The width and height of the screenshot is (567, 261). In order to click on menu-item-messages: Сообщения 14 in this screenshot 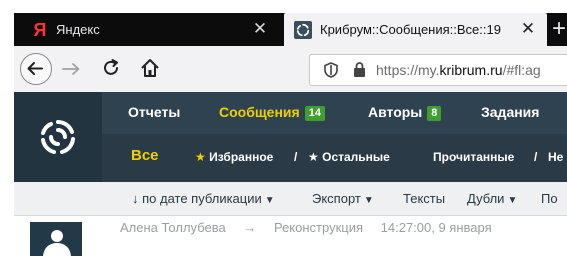, I will do `click(272, 112)`.